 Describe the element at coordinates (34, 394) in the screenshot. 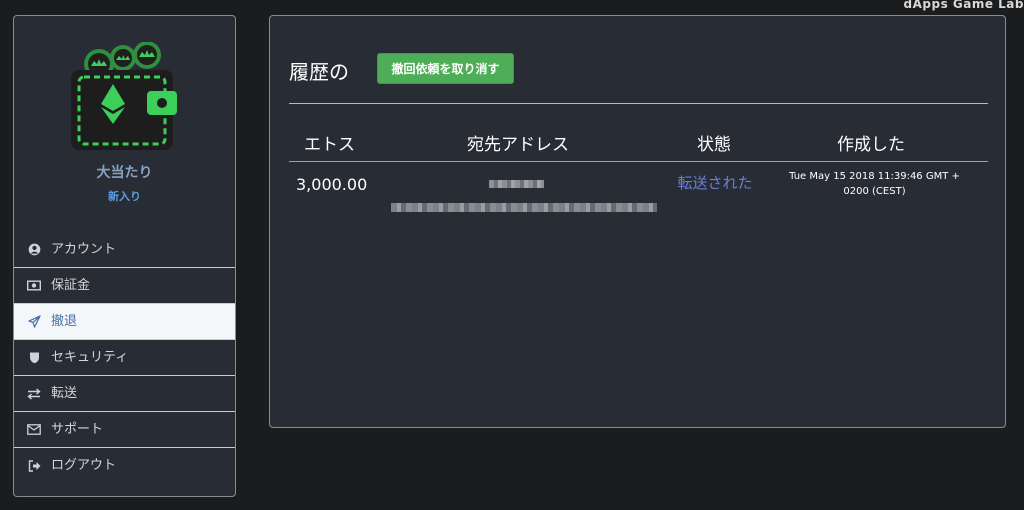

I see `exchange-icon` at that location.